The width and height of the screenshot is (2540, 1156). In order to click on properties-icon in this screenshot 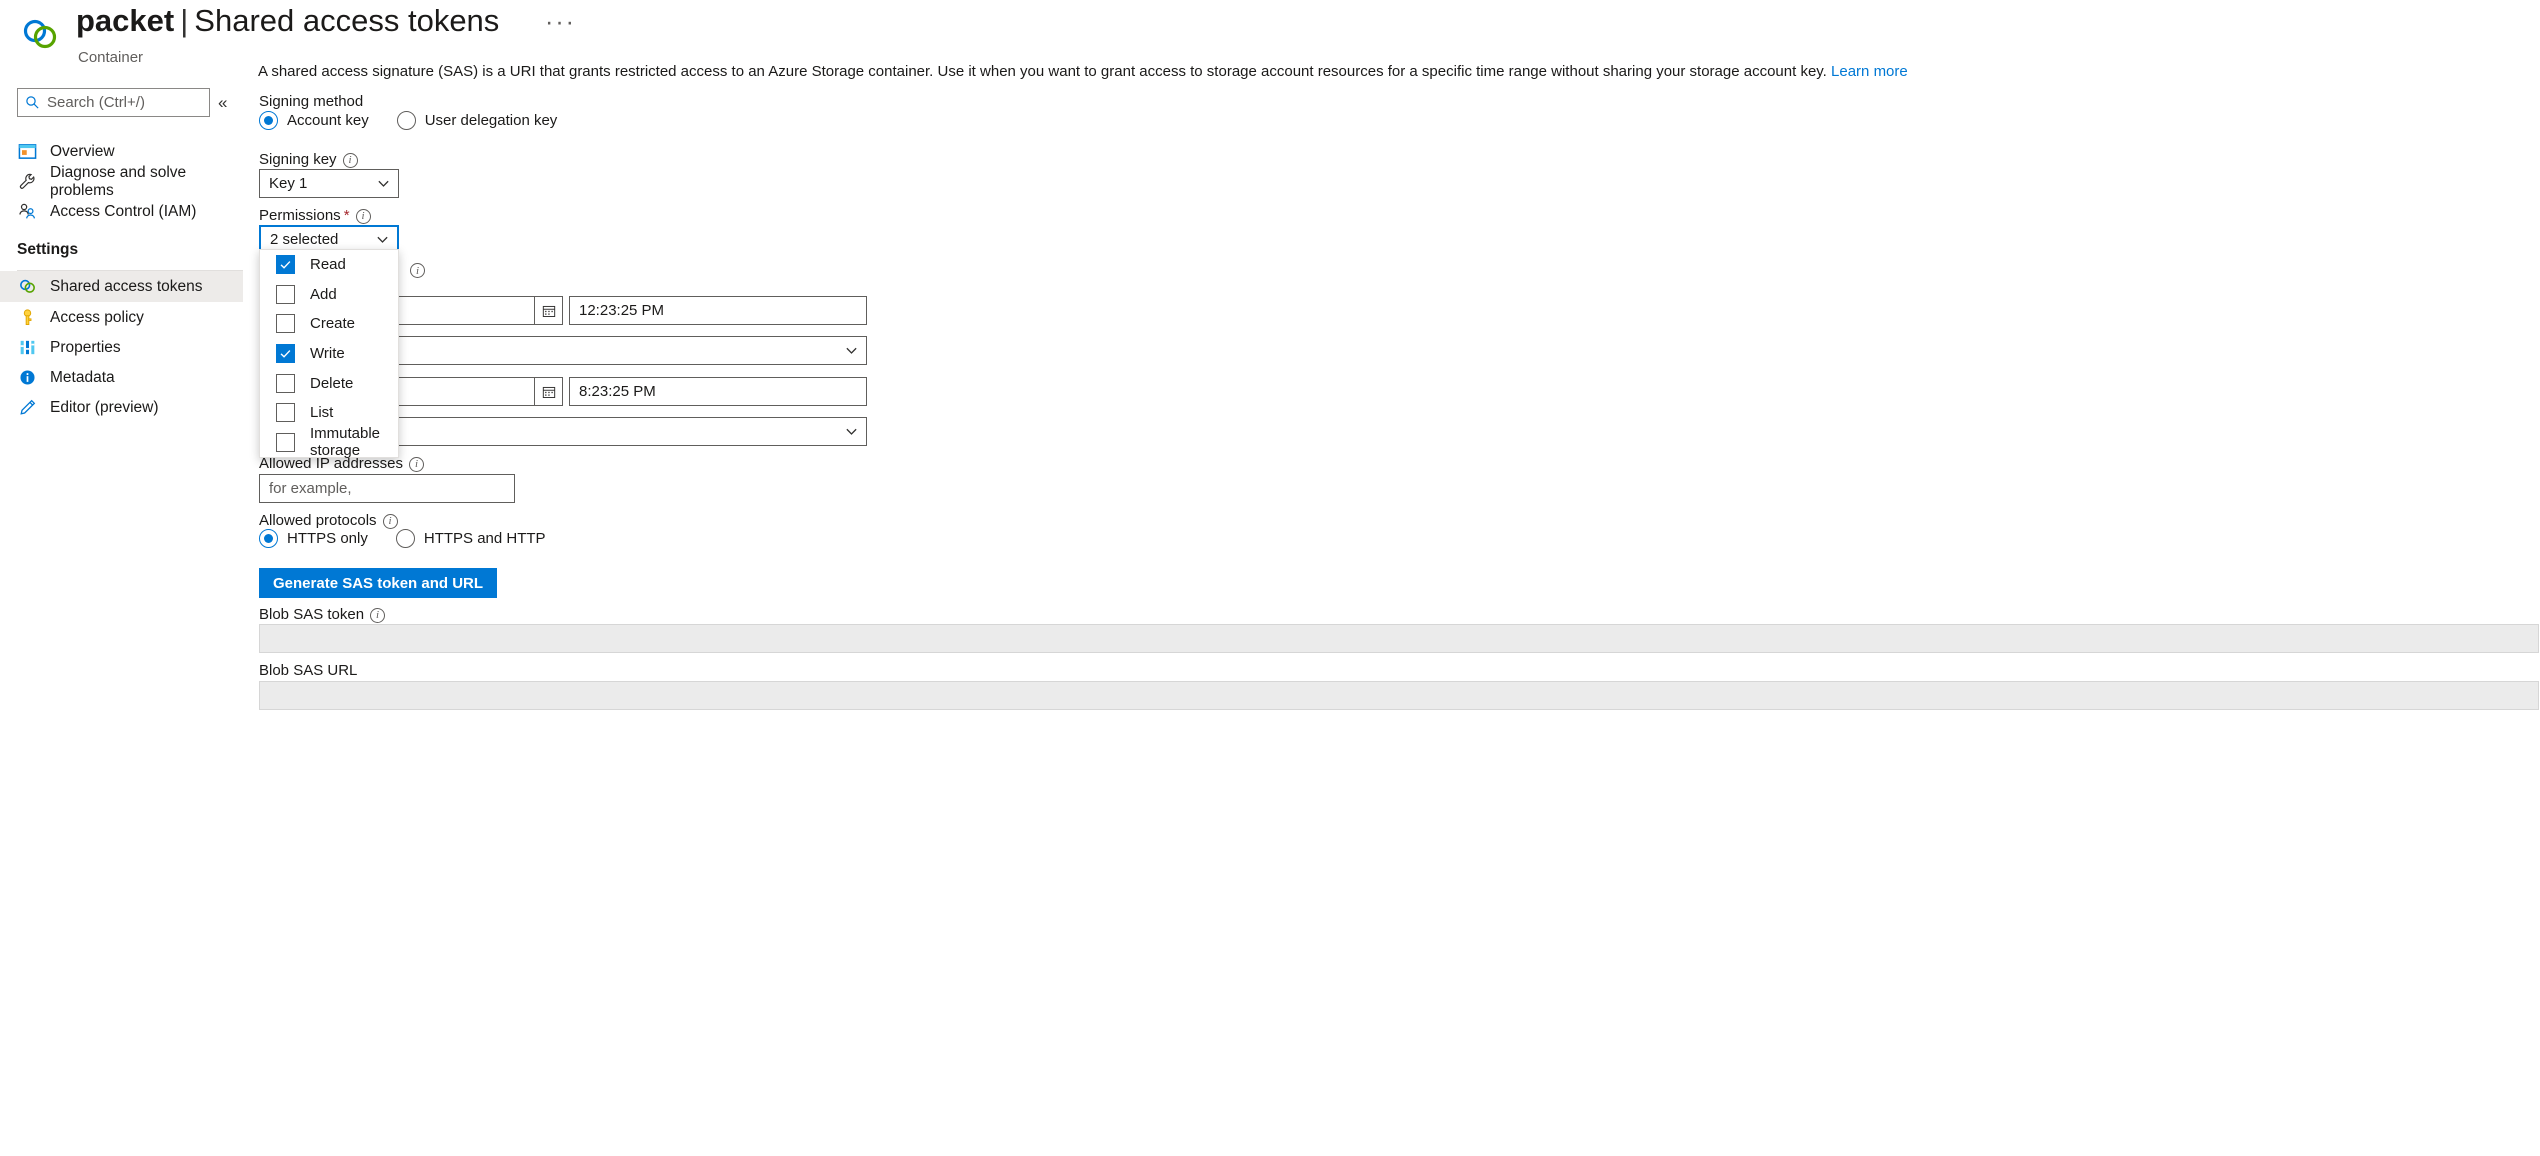, I will do `click(27, 347)`.